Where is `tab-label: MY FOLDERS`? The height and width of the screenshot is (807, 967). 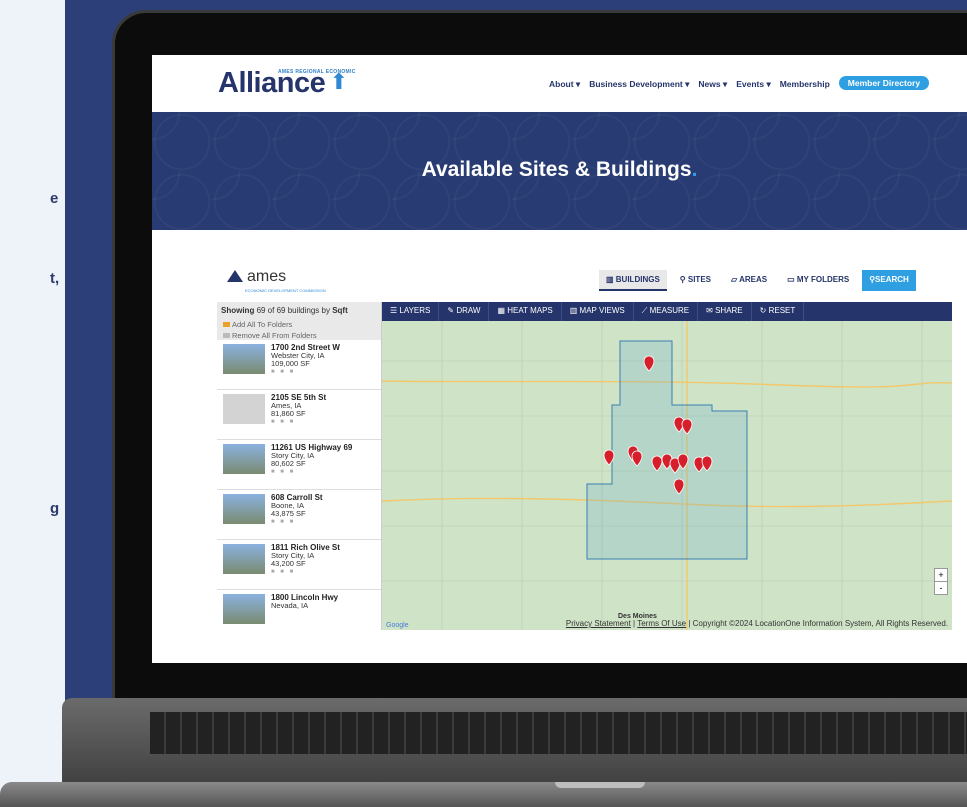 tab-label: MY FOLDERS is located at coordinates (823, 279).